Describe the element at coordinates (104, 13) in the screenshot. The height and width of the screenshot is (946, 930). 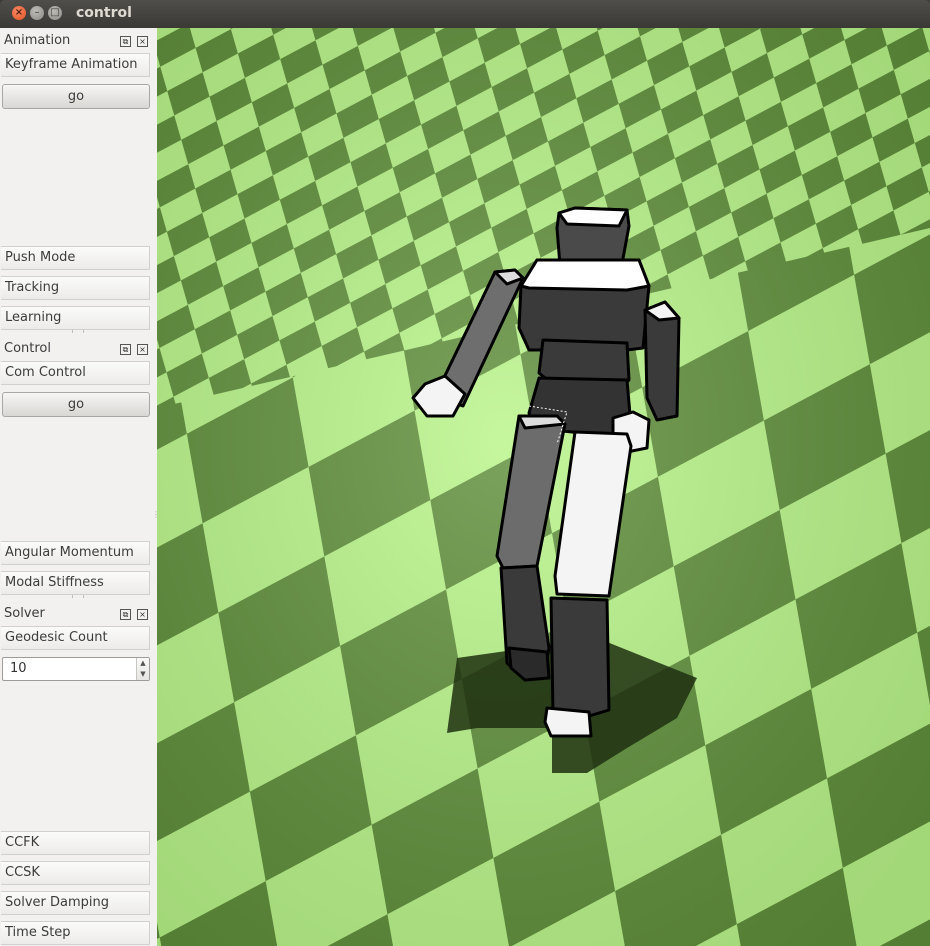
I see `window-title: control` at that location.